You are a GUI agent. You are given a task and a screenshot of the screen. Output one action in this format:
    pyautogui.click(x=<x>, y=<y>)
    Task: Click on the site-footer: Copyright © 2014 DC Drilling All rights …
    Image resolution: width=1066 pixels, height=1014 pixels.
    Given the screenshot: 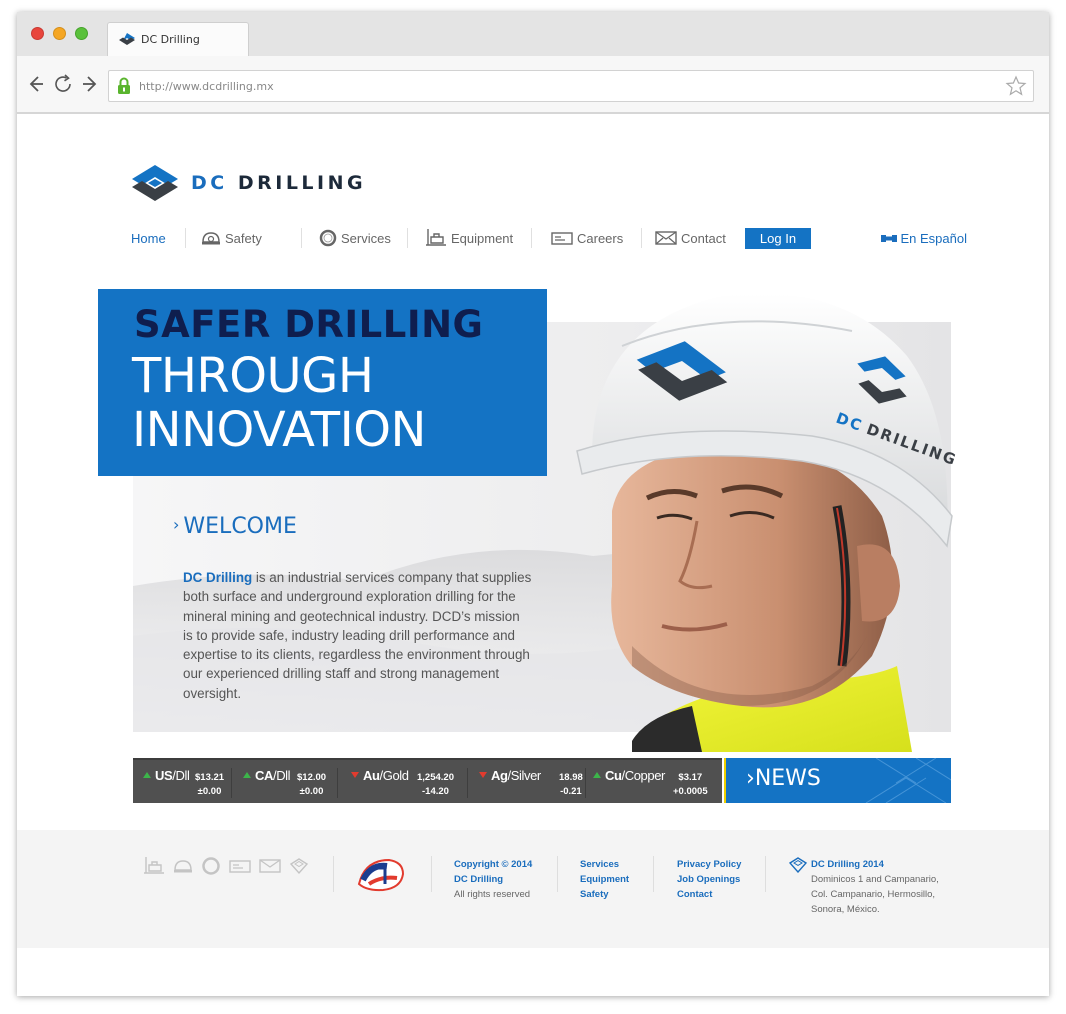 What is the action you would take?
    pyautogui.click(x=533, y=889)
    